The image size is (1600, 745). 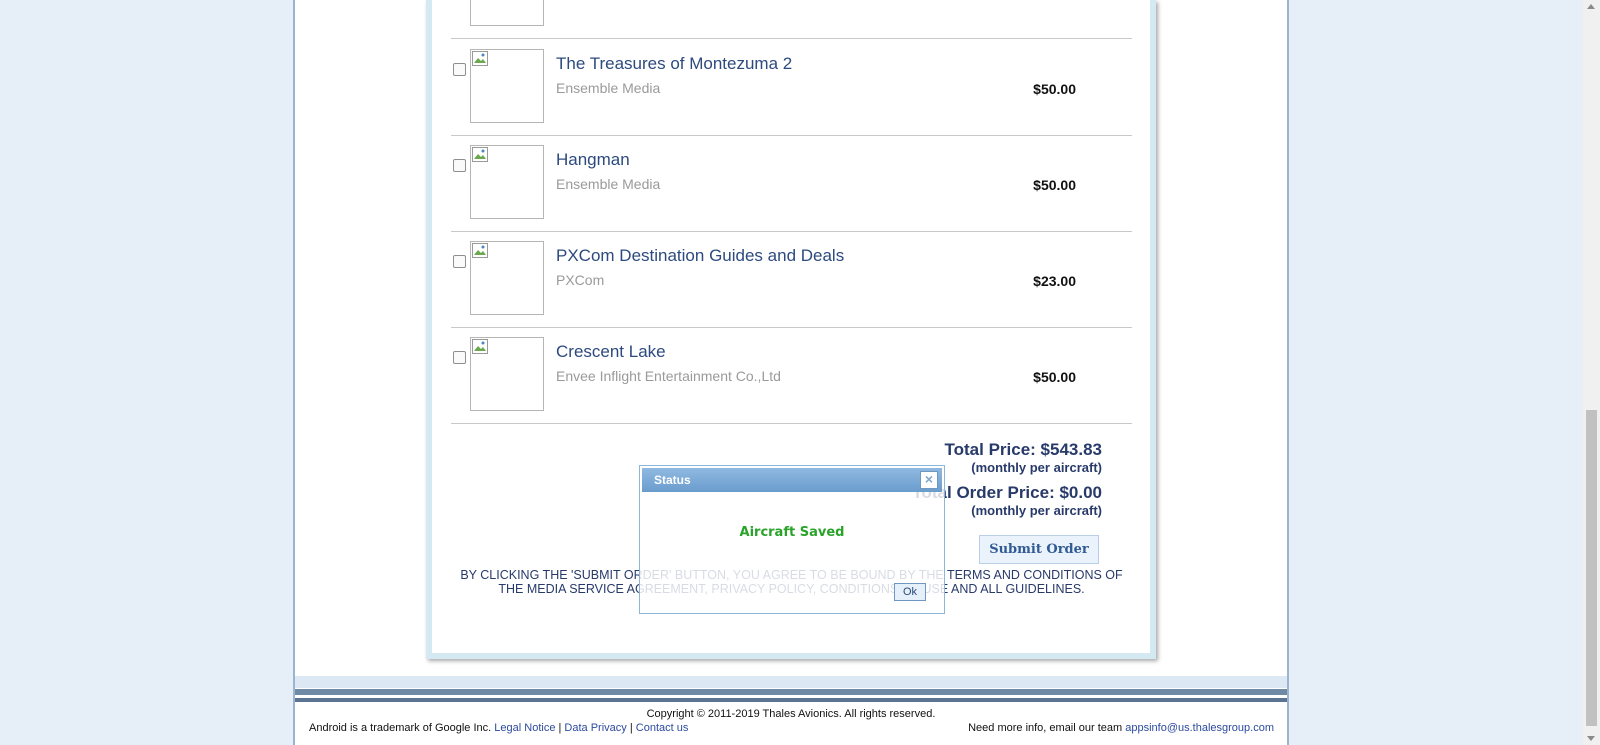 I want to click on legal-notice-link: Legal Notice, so click(x=524, y=728).